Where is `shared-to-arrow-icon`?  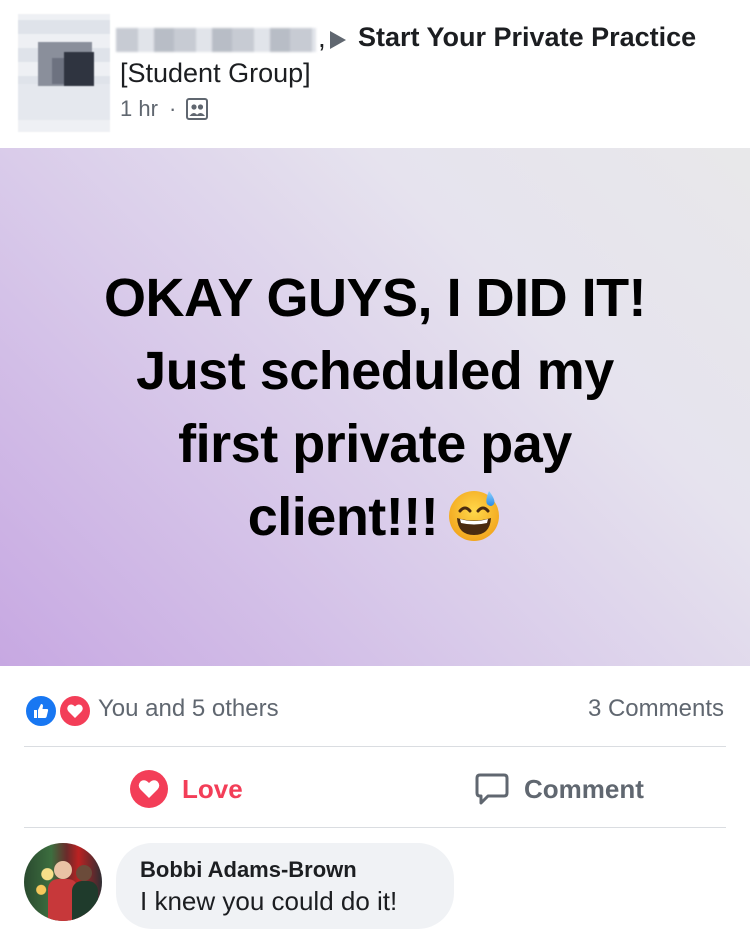 shared-to-arrow-icon is located at coordinates (338, 40).